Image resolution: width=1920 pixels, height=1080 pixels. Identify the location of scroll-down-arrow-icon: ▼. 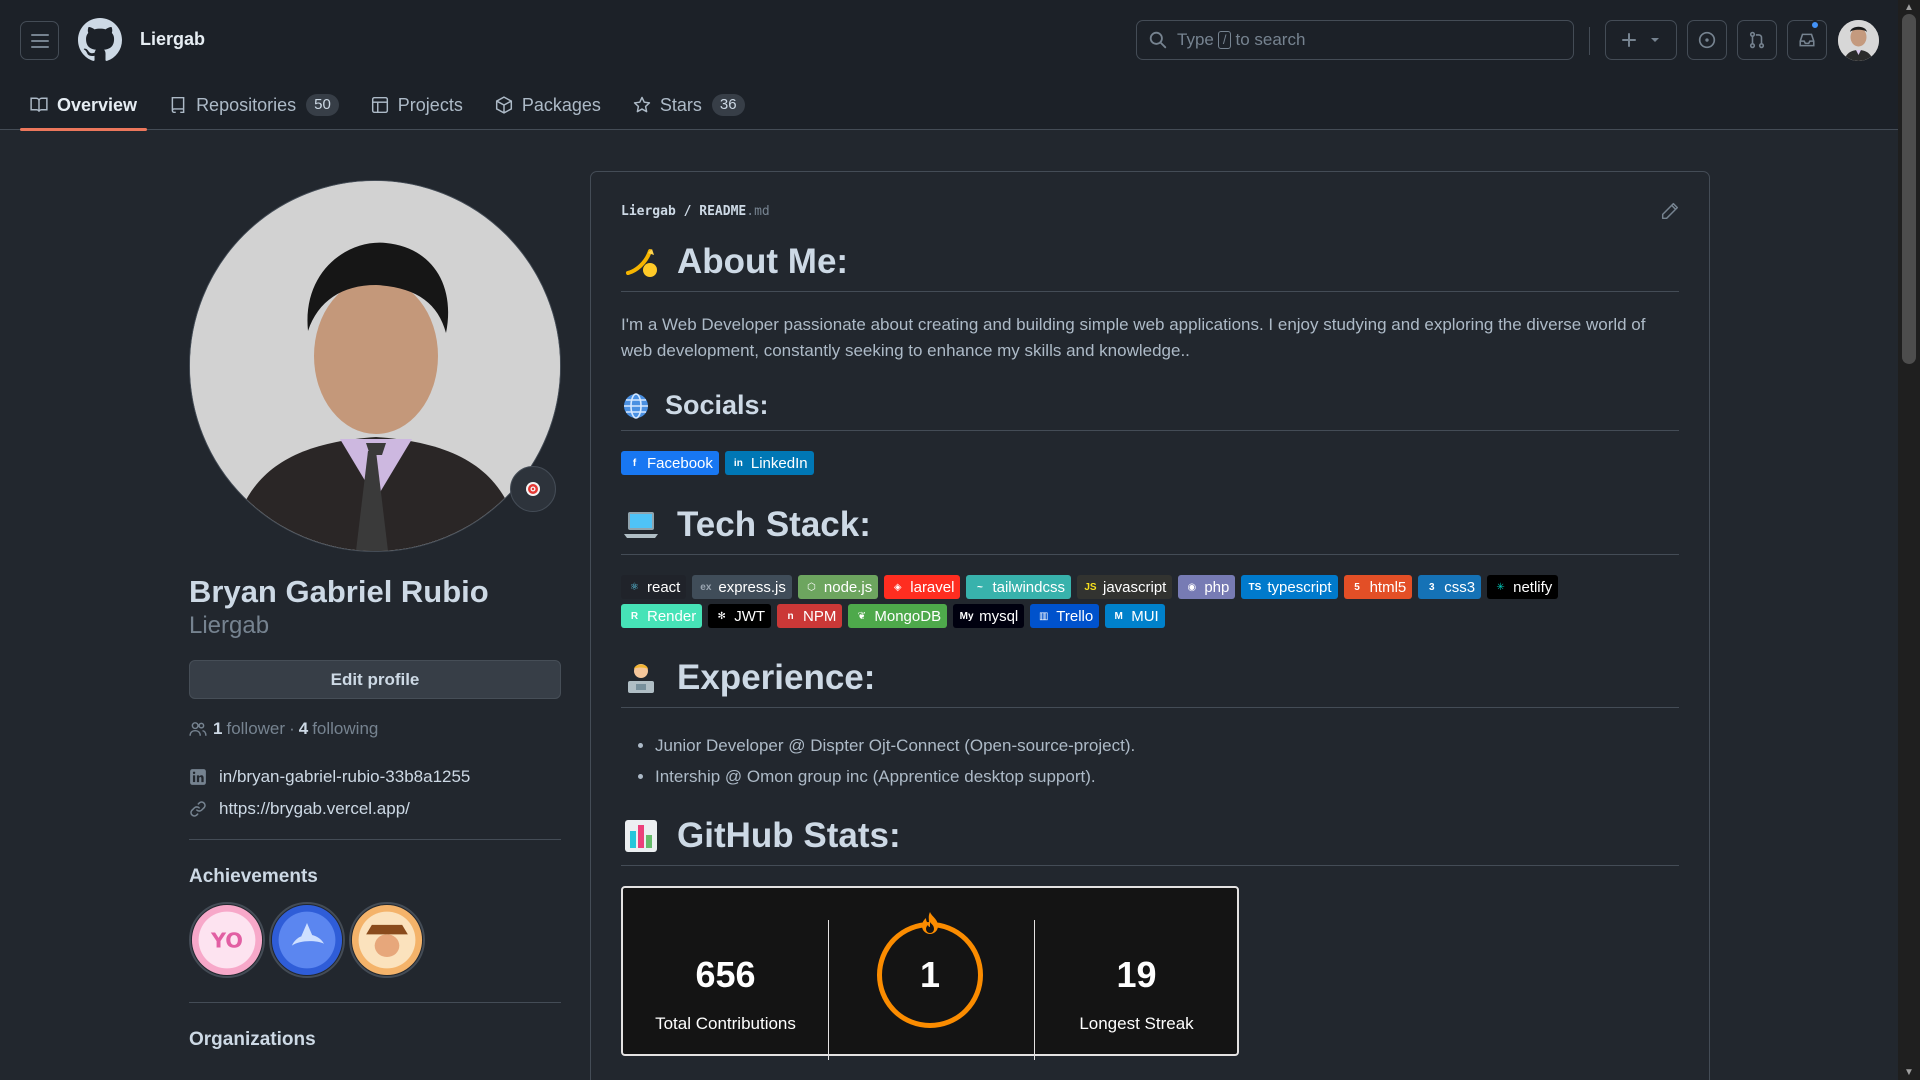
(1909, 1072).